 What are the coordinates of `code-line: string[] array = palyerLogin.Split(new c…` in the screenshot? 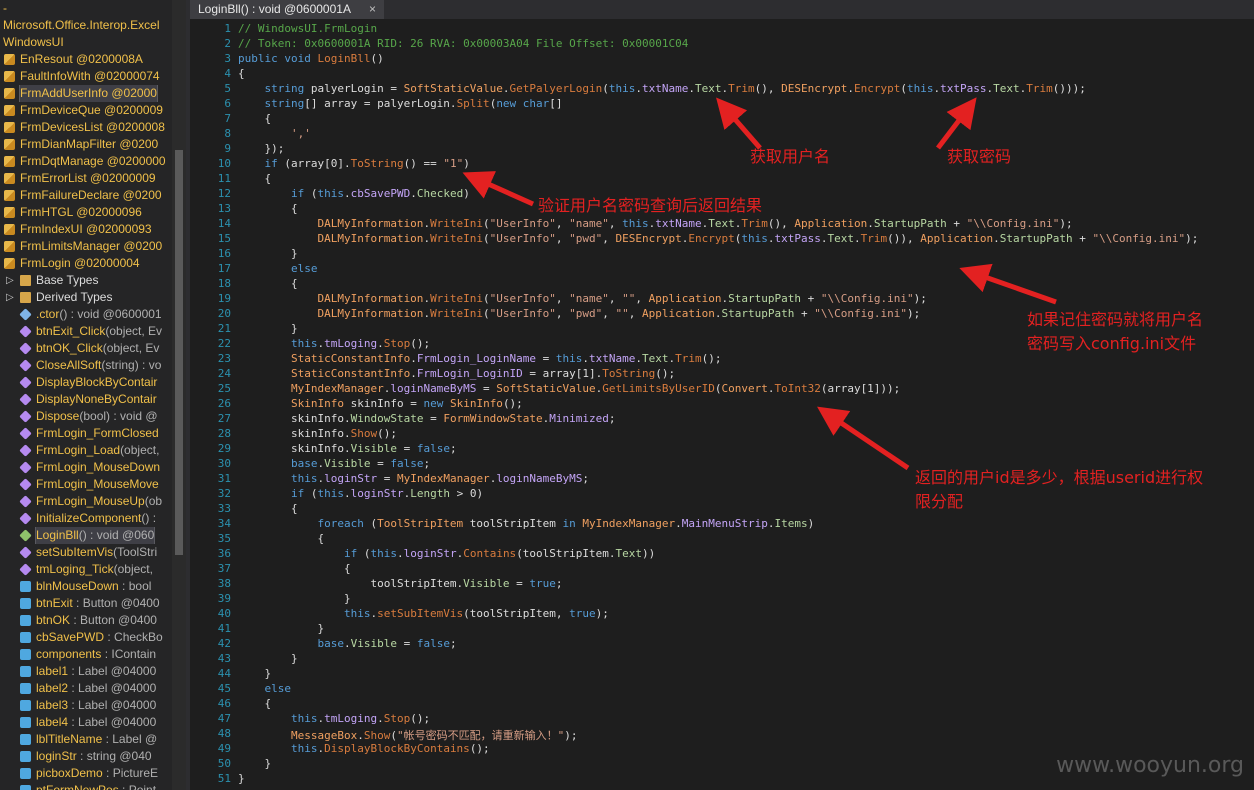 It's located at (400, 103).